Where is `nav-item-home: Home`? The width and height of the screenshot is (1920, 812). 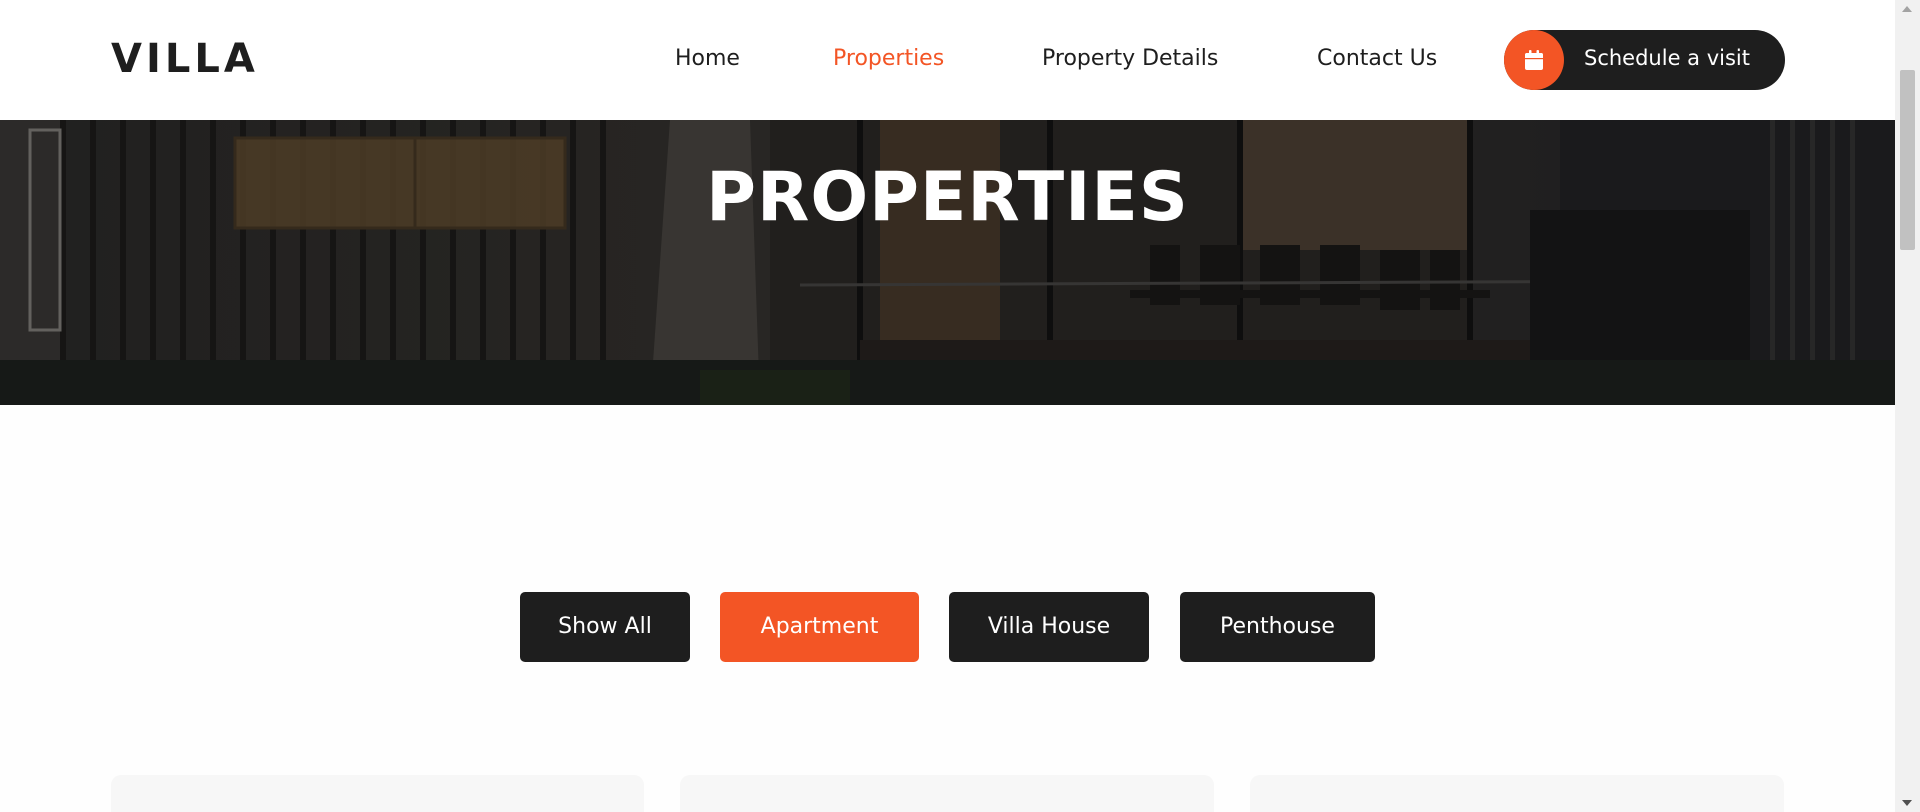
nav-item-home: Home is located at coordinates (707, 58).